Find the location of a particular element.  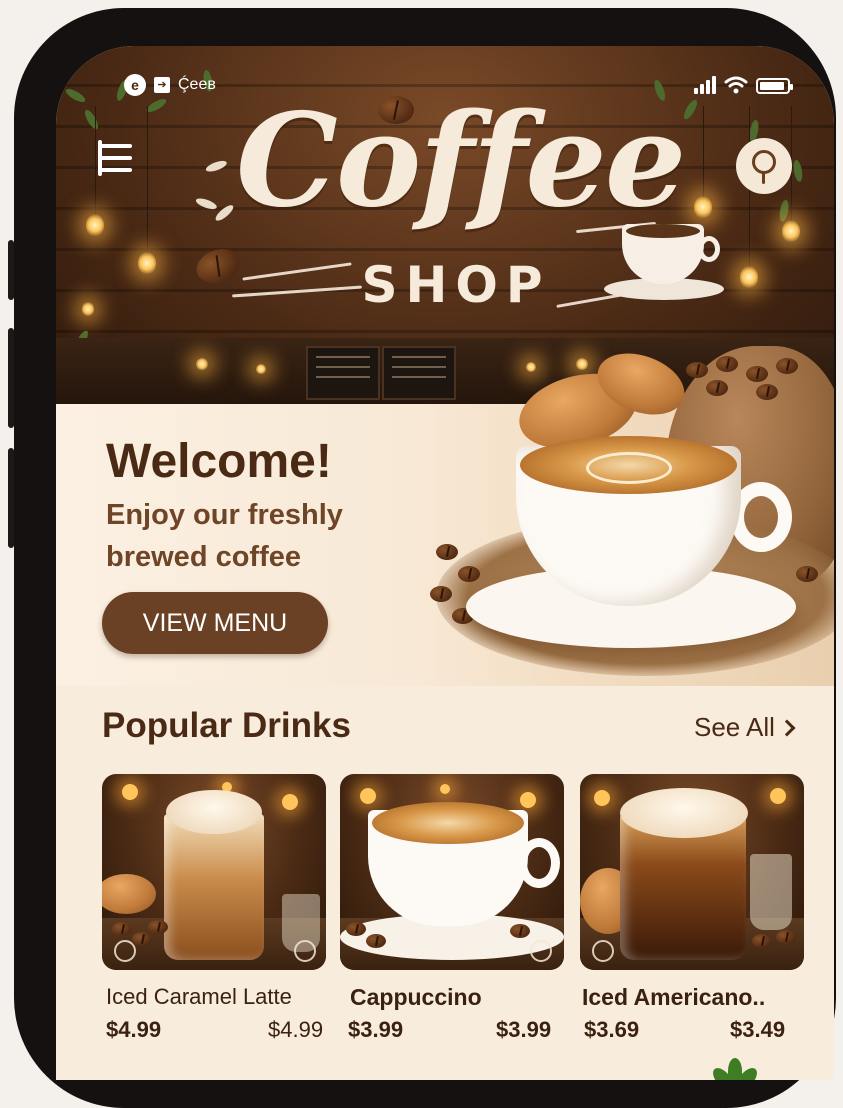

status-left: e ➔ Ḉeeв is located at coordinates (170, 85).